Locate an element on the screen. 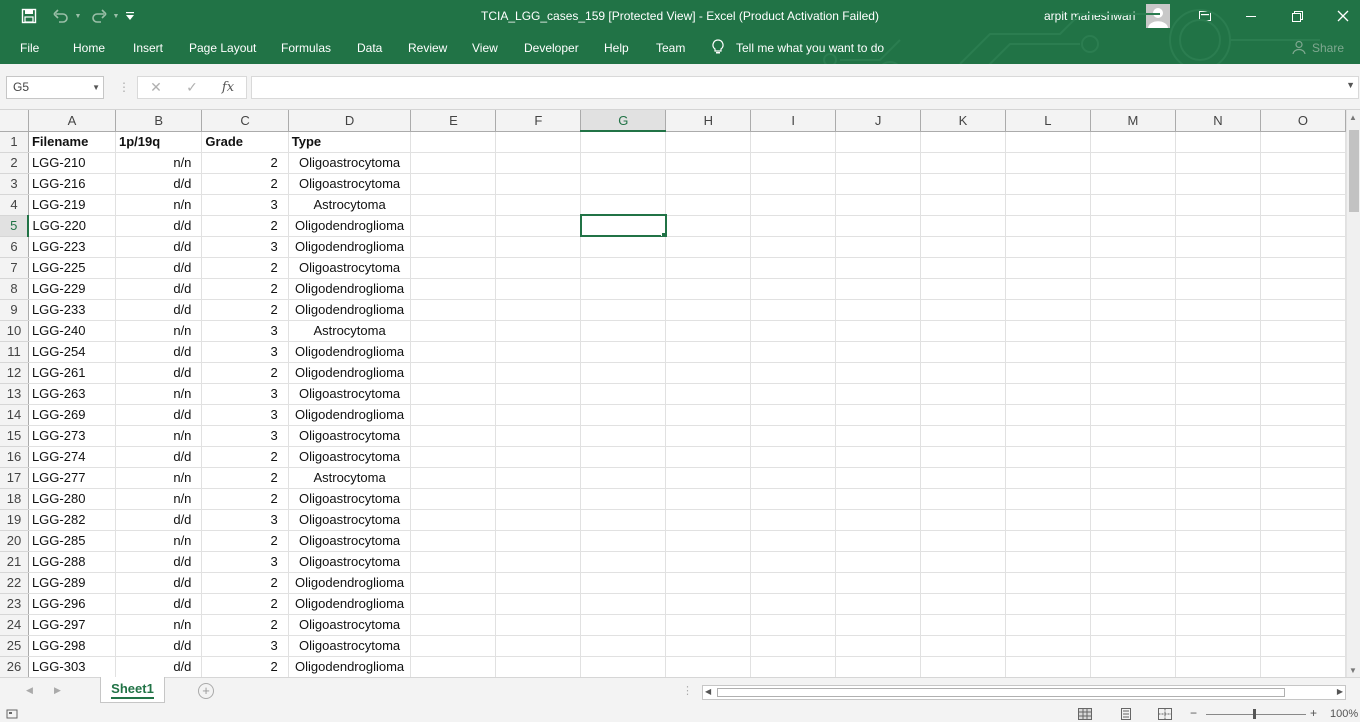 The height and width of the screenshot is (723, 1360). row-header: 3 is located at coordinates (14, 184).